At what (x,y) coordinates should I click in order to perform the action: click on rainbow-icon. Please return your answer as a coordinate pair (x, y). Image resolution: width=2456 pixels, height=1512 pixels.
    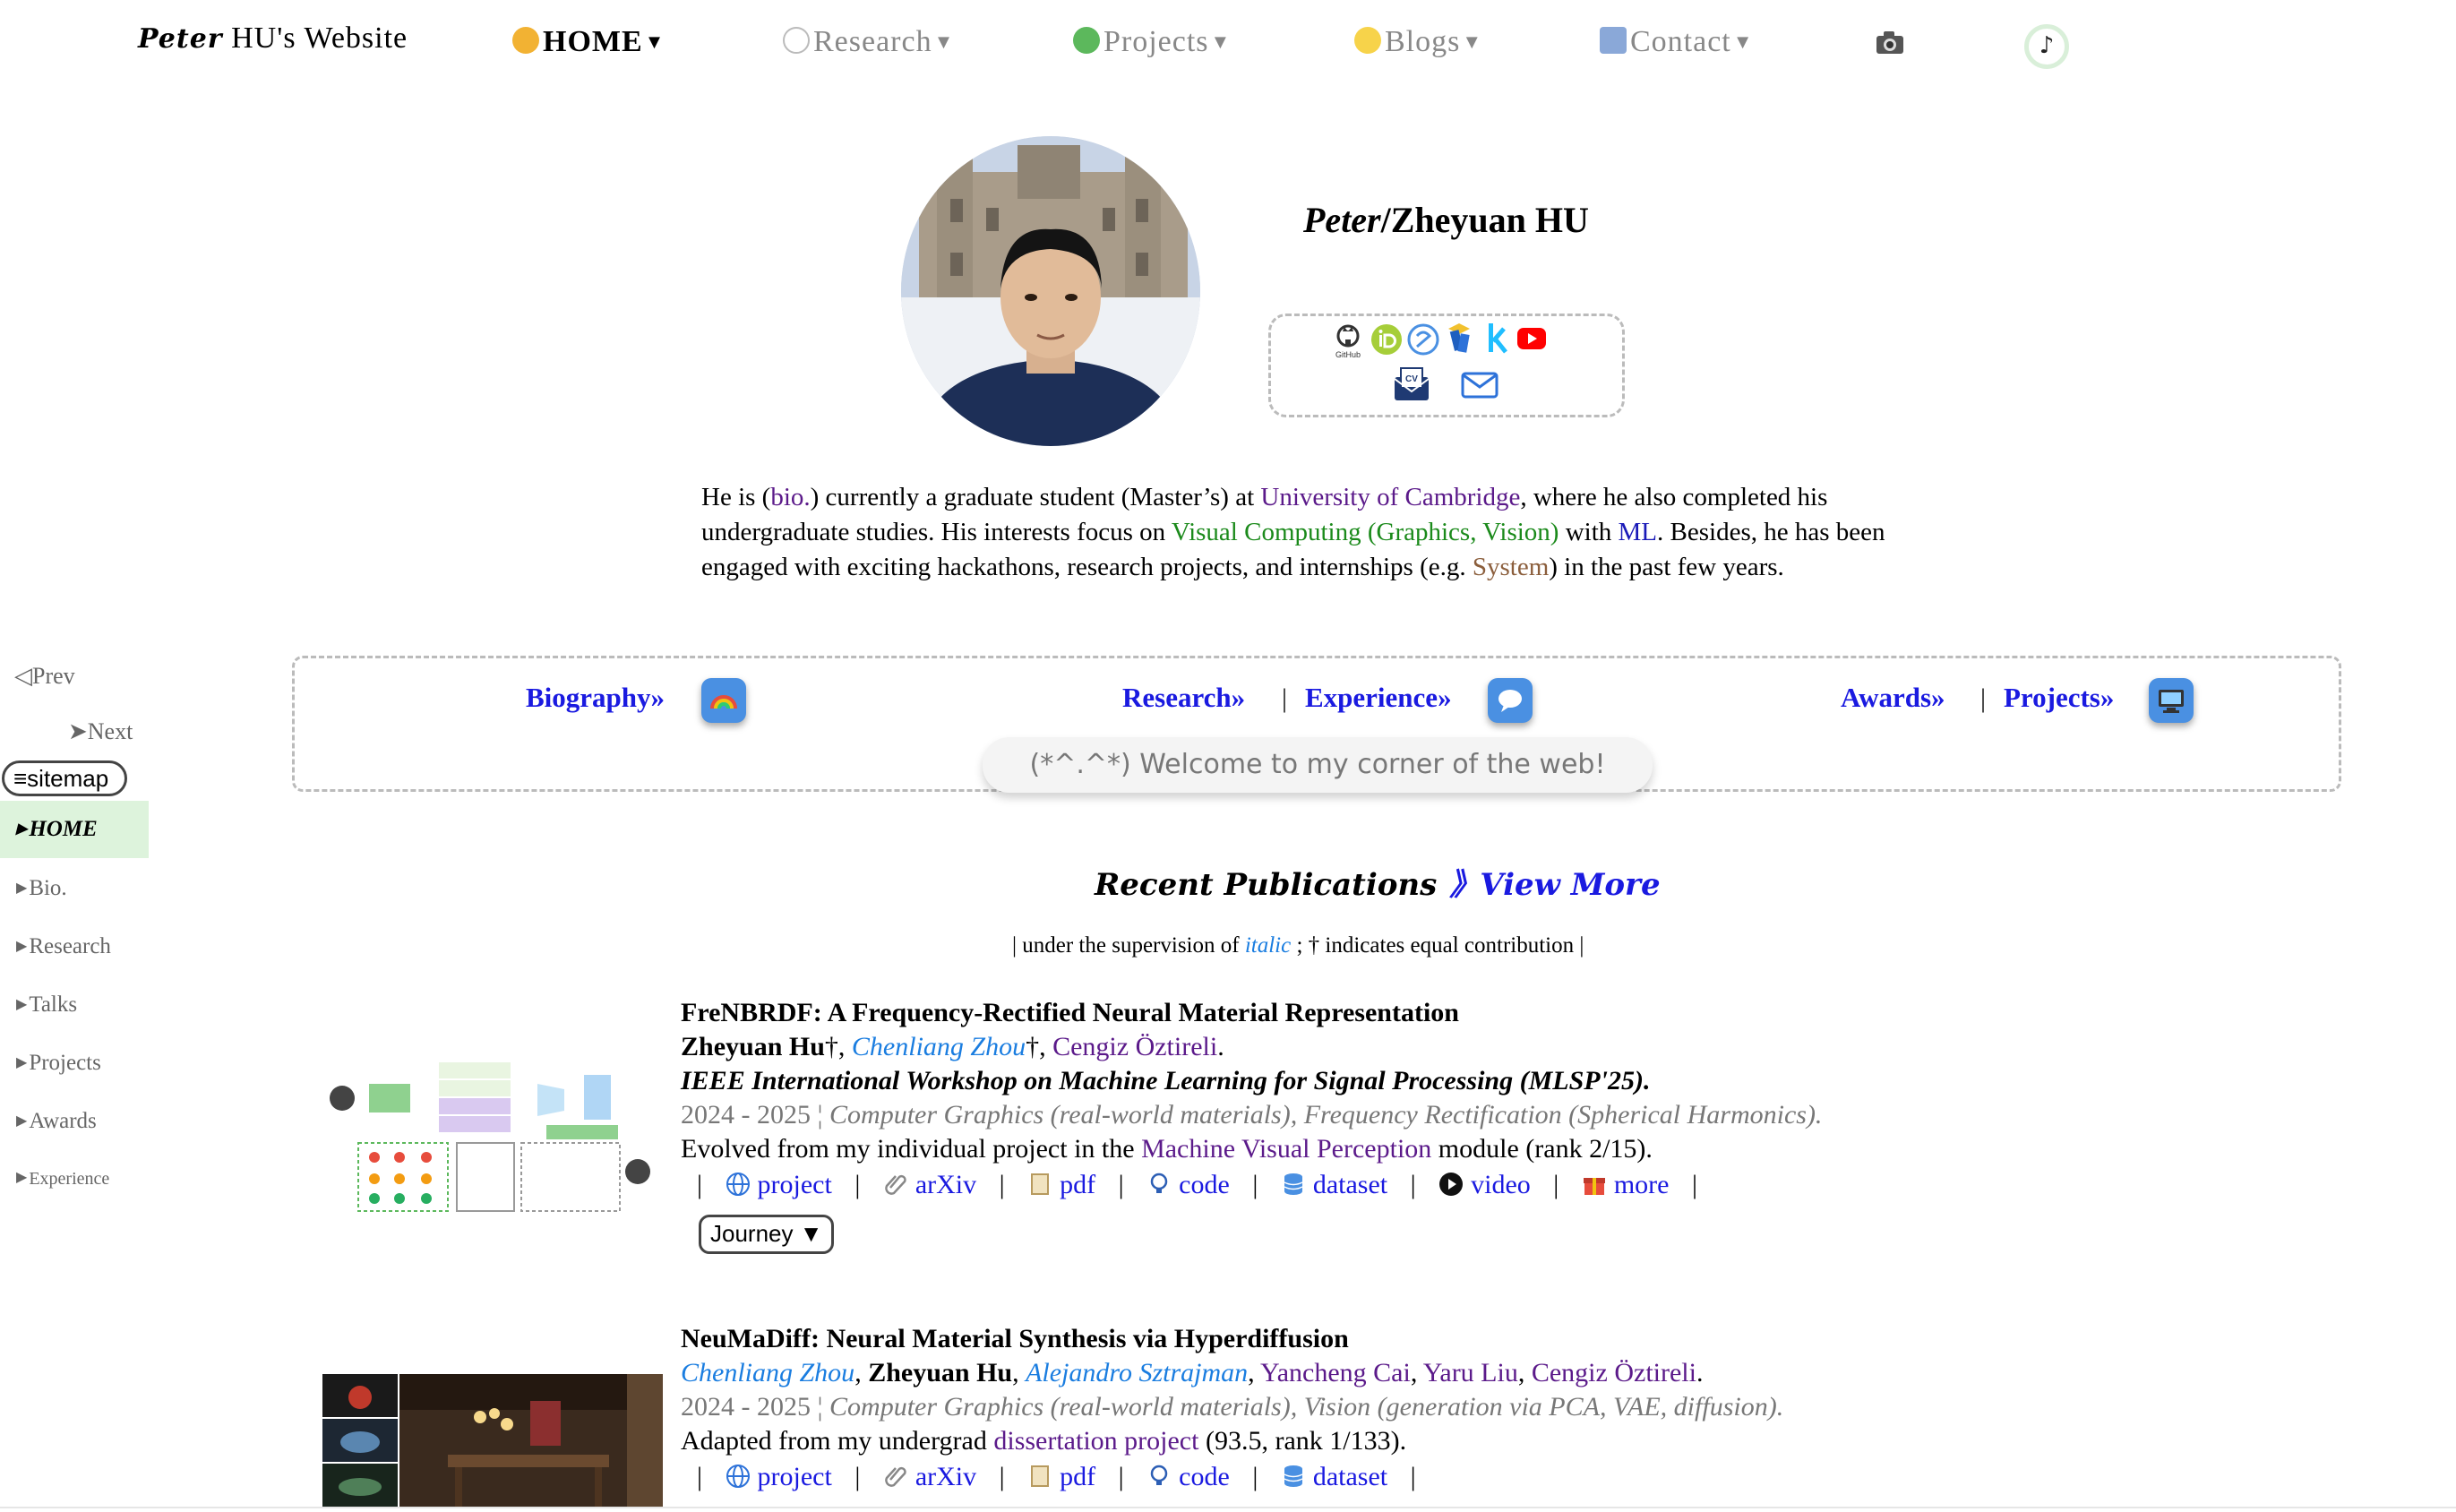
    Looking at the image, I should click on (723, 701).